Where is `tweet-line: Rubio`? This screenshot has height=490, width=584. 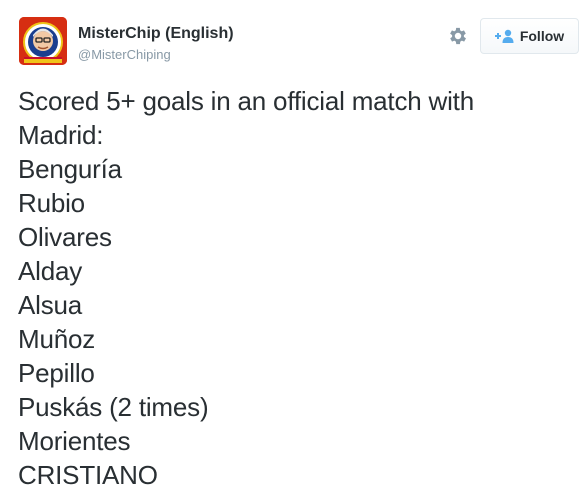
tweet-line: Rubio is located at coordinates (51, 203).